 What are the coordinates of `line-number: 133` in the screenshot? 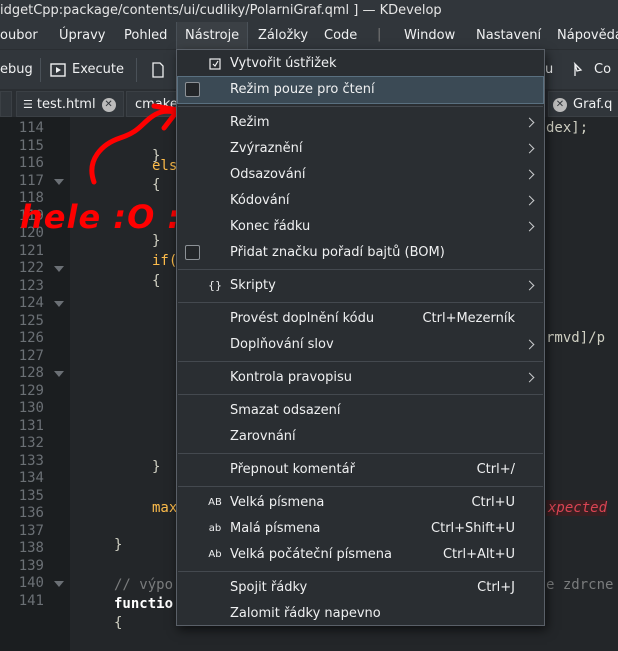 It's located at (31, 460).